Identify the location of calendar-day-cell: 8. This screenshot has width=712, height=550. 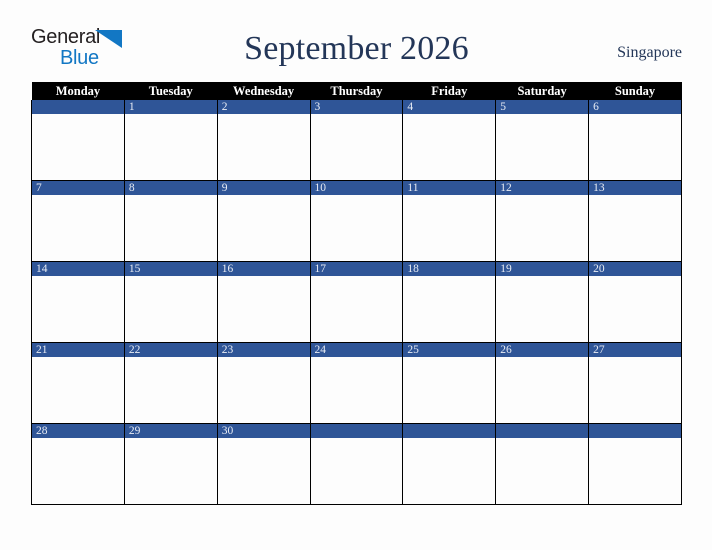
(170, 221).